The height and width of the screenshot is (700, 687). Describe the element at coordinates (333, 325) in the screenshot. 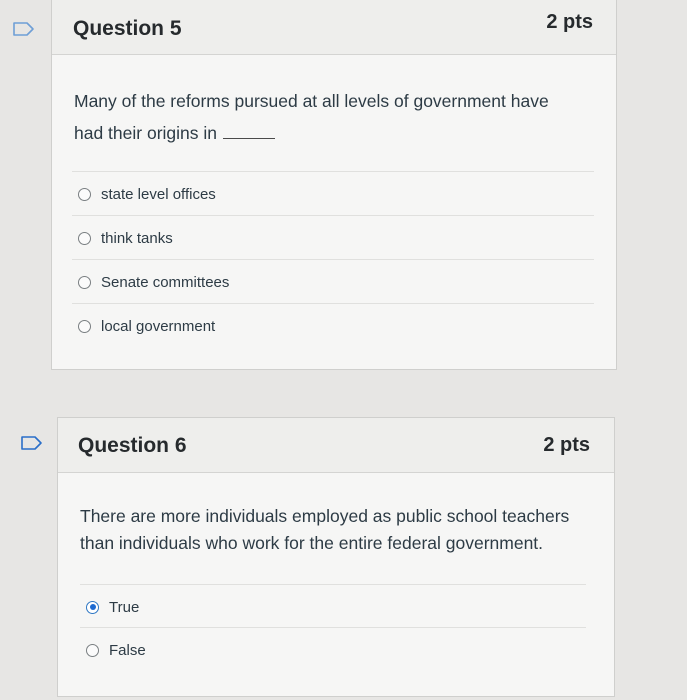

I see `answer-option: local government` at that location.